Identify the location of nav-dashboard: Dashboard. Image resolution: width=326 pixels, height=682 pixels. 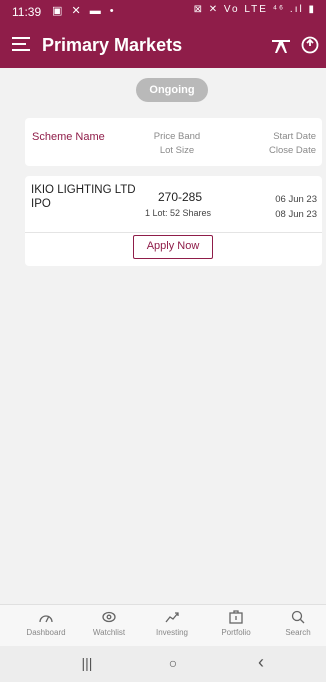
(46, 623).